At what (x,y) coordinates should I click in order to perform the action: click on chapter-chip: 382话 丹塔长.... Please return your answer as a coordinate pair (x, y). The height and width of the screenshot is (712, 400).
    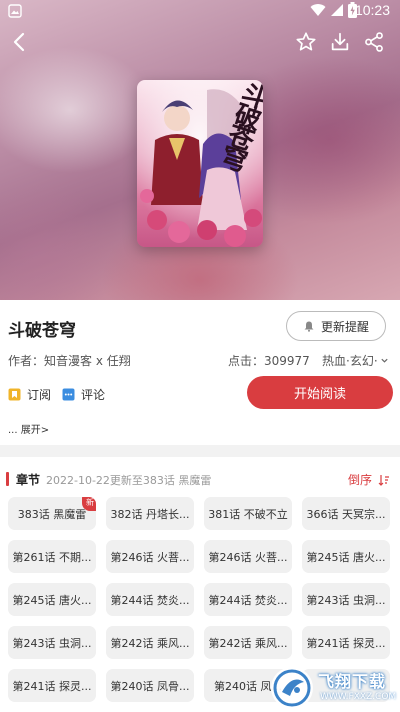
    Looking at the image, I should click on (150, 513).